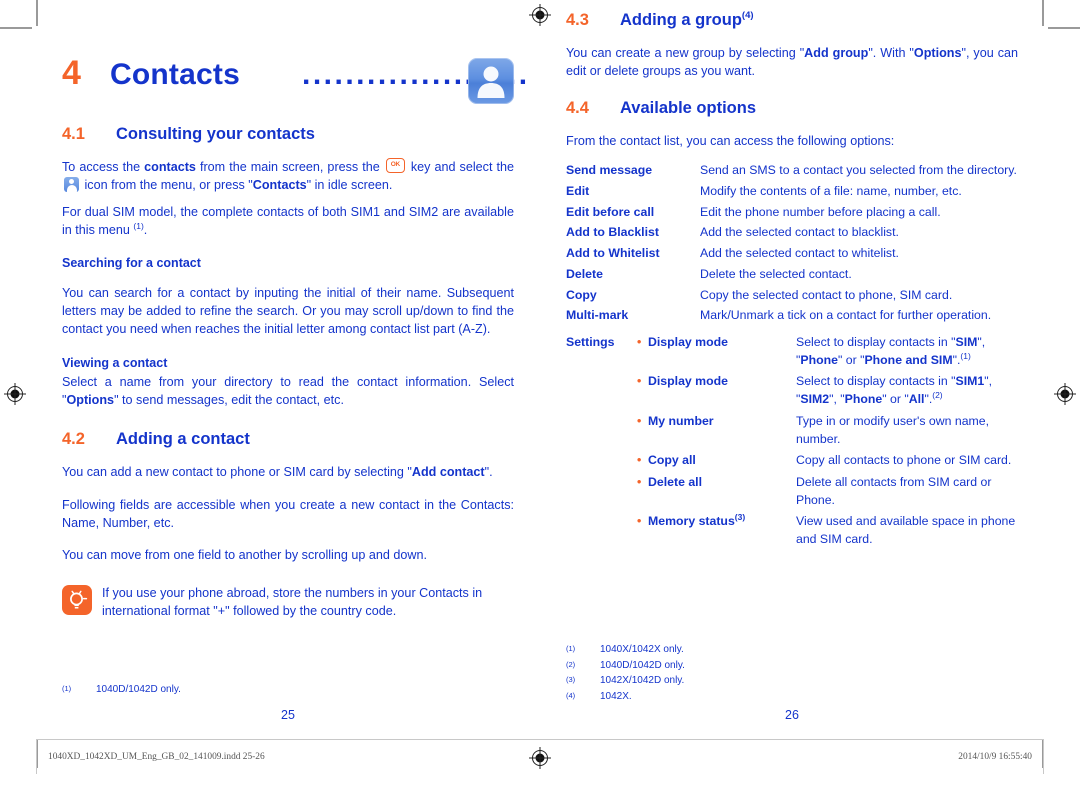  Describe the element at coordinates (597, 315) in the screenshot. I see `option-term: Multi-mark` at that location.